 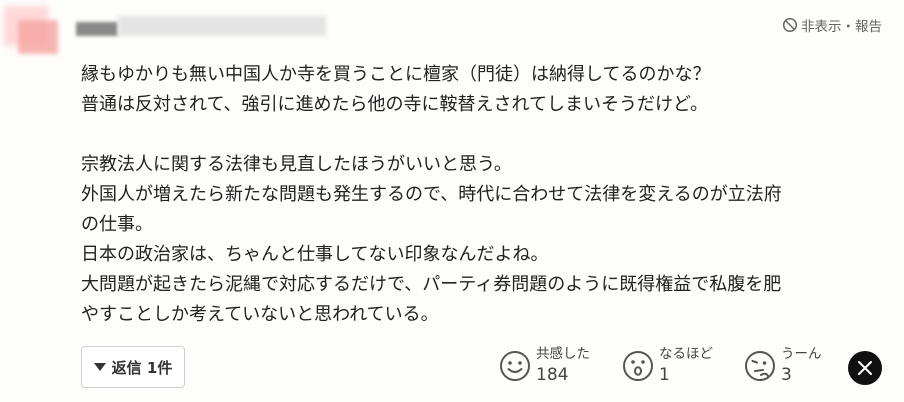 I want to click on reaction-label: 共感した, so click(x=563, y=354).